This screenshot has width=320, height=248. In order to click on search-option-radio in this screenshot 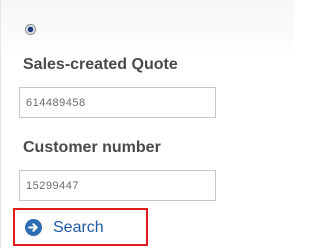, I will do `click(30, 29)`.